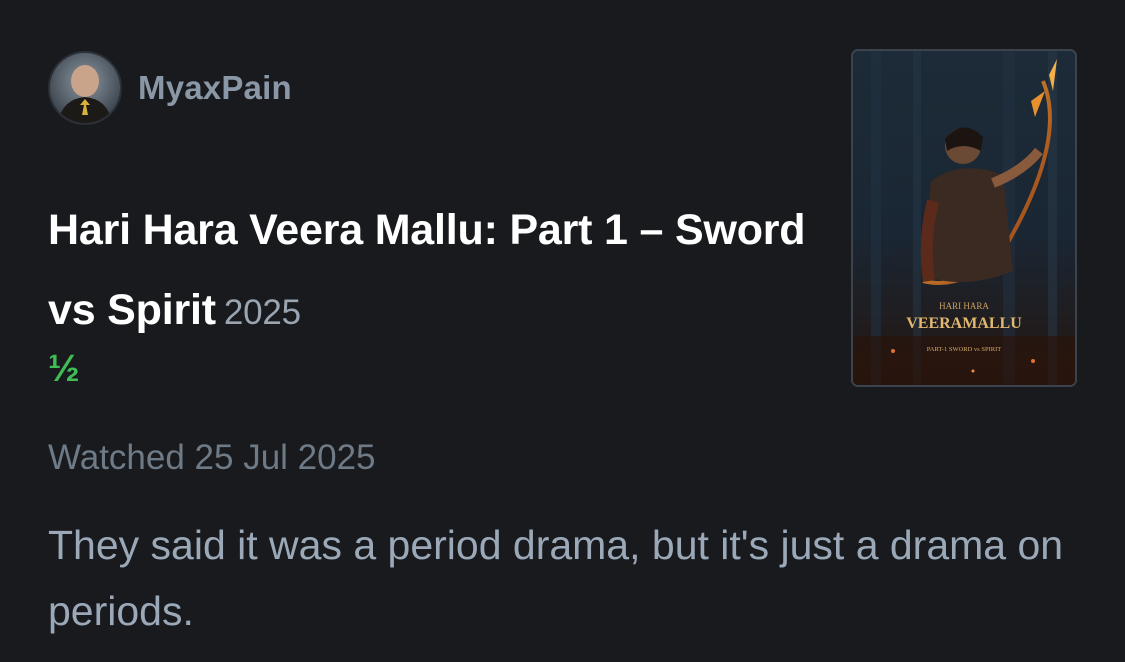 The image size is (1125, 662). I want to click on author-row: MyaxPain, so click(170, 88).